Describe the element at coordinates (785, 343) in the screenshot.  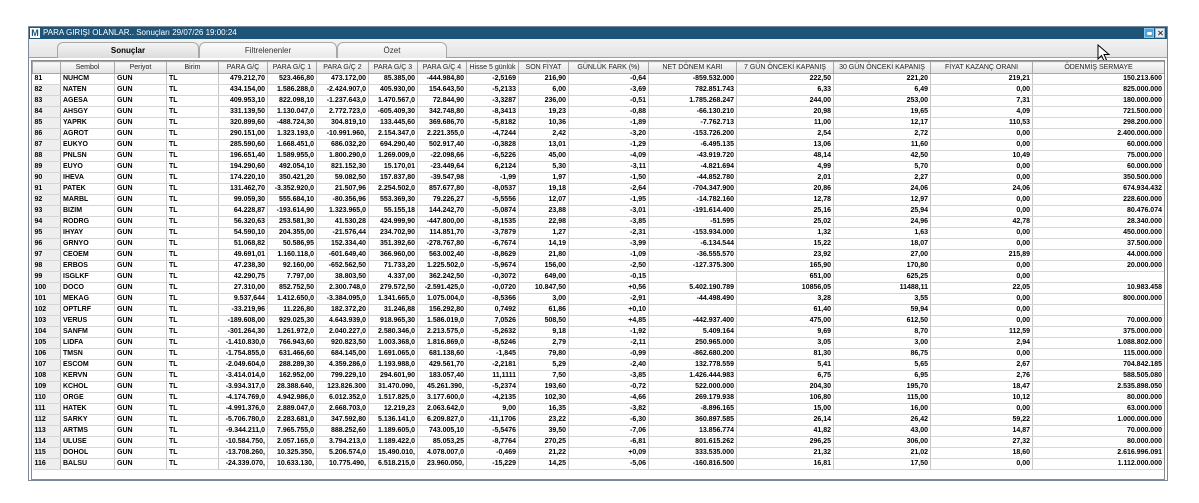
I see `cell-close-7d-ago: 3,05` at that location.